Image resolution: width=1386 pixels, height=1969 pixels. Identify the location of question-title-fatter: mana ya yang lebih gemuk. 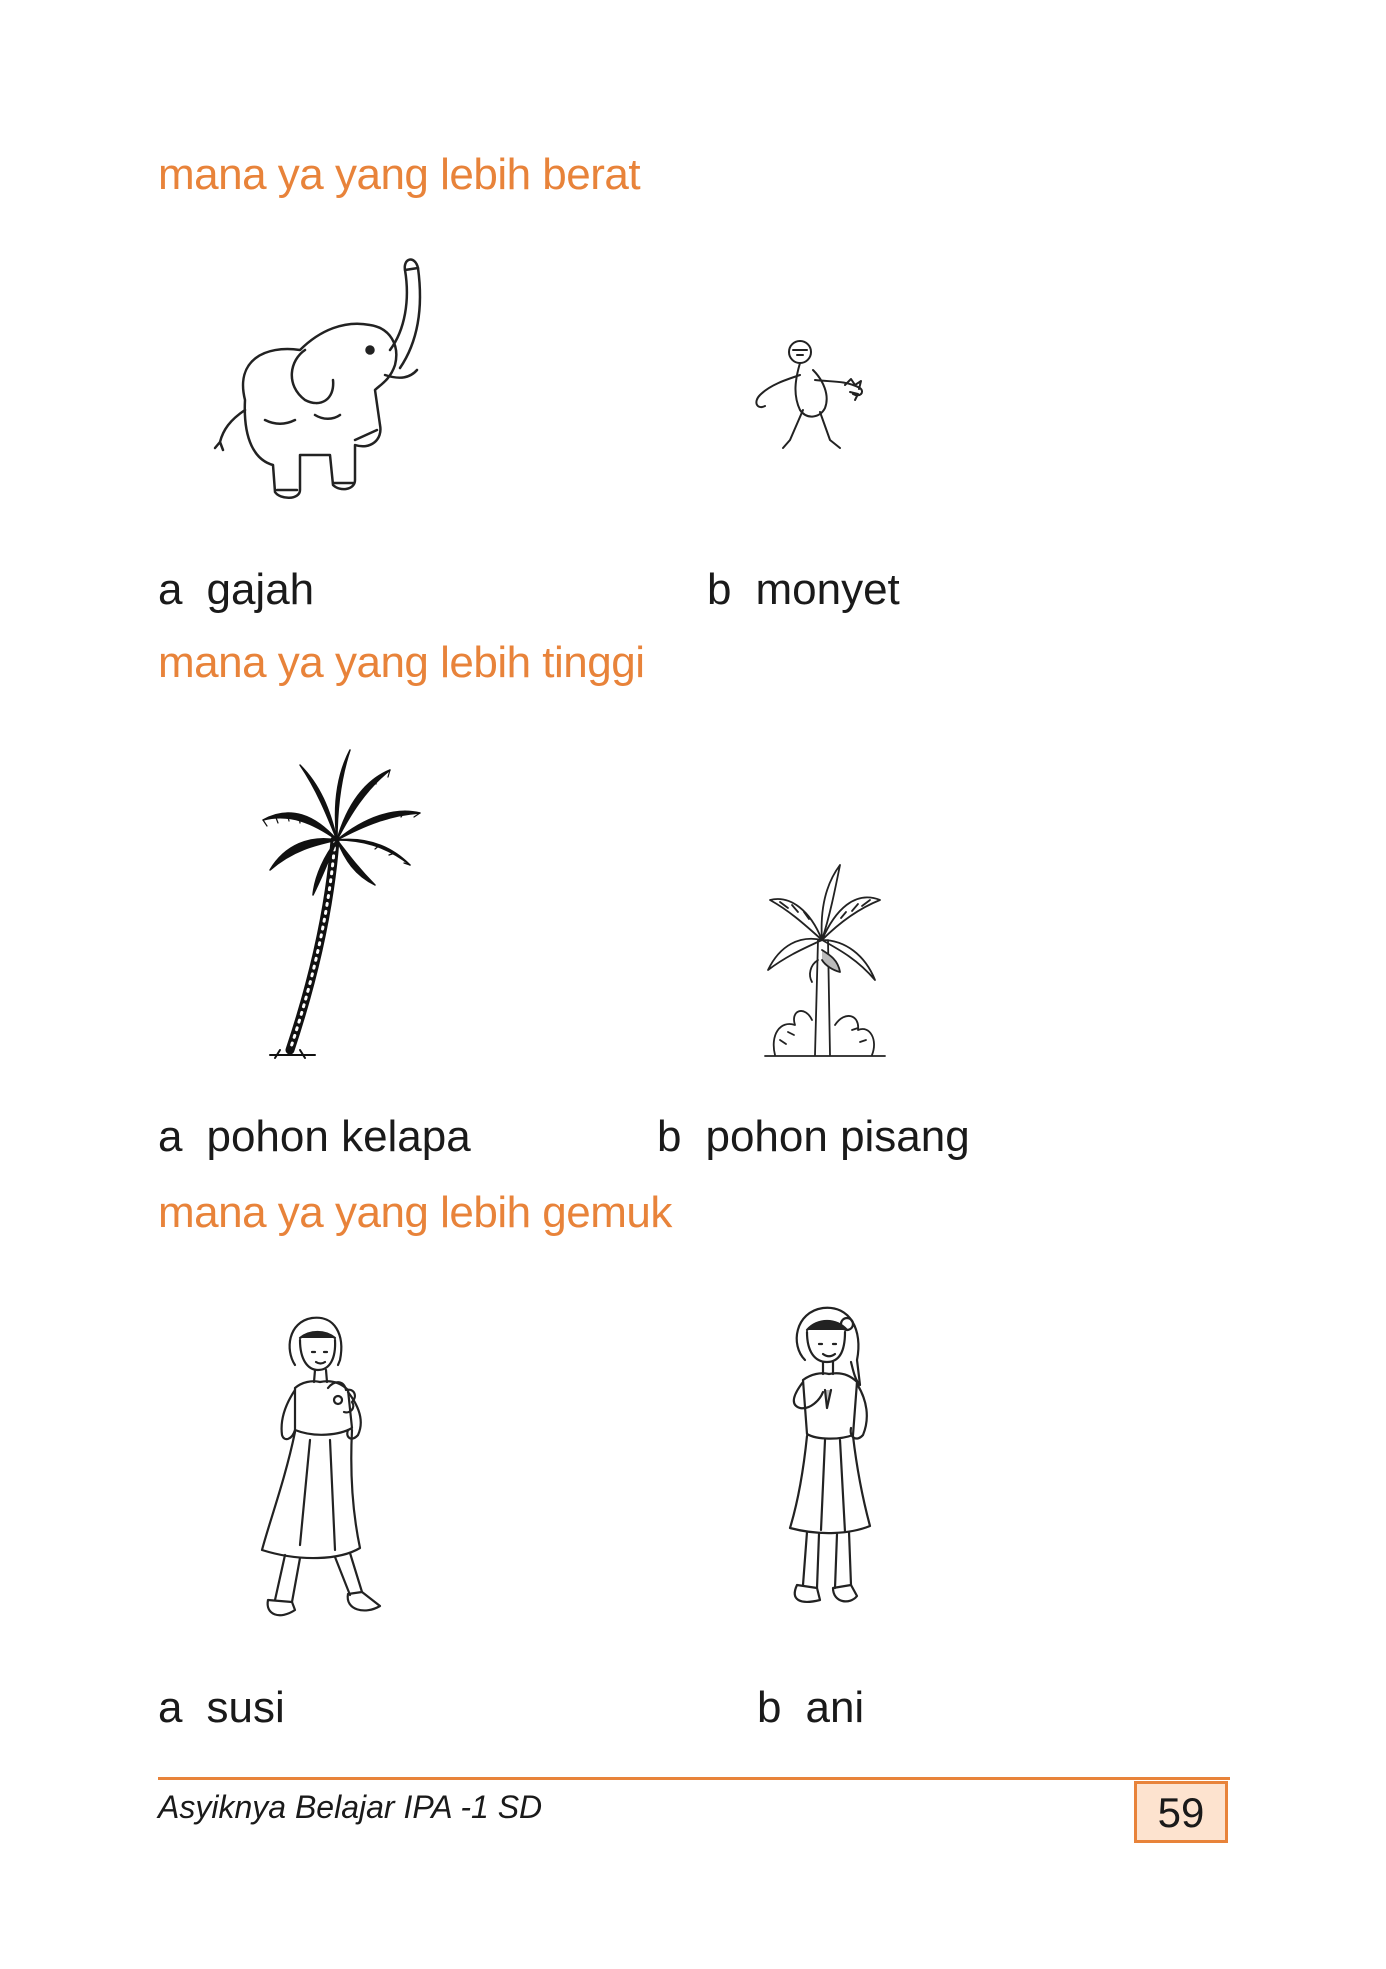
(415, 1212).